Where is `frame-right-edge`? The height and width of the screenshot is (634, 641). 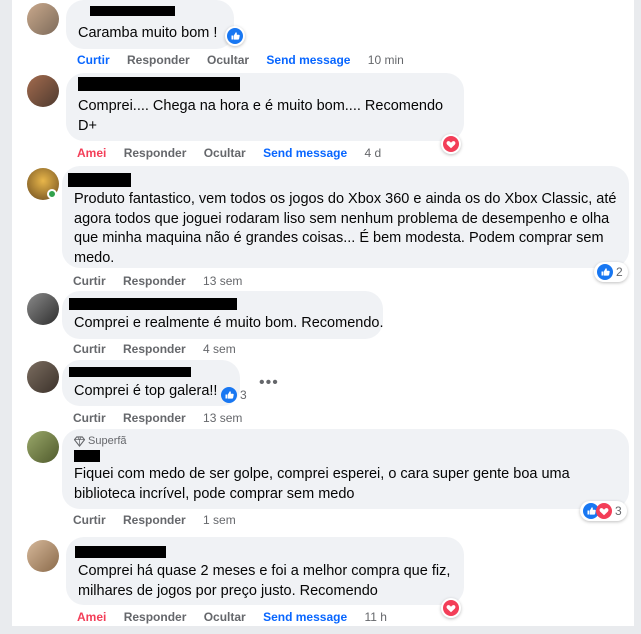
frame-right-edge is located at coordinates (637, 317).